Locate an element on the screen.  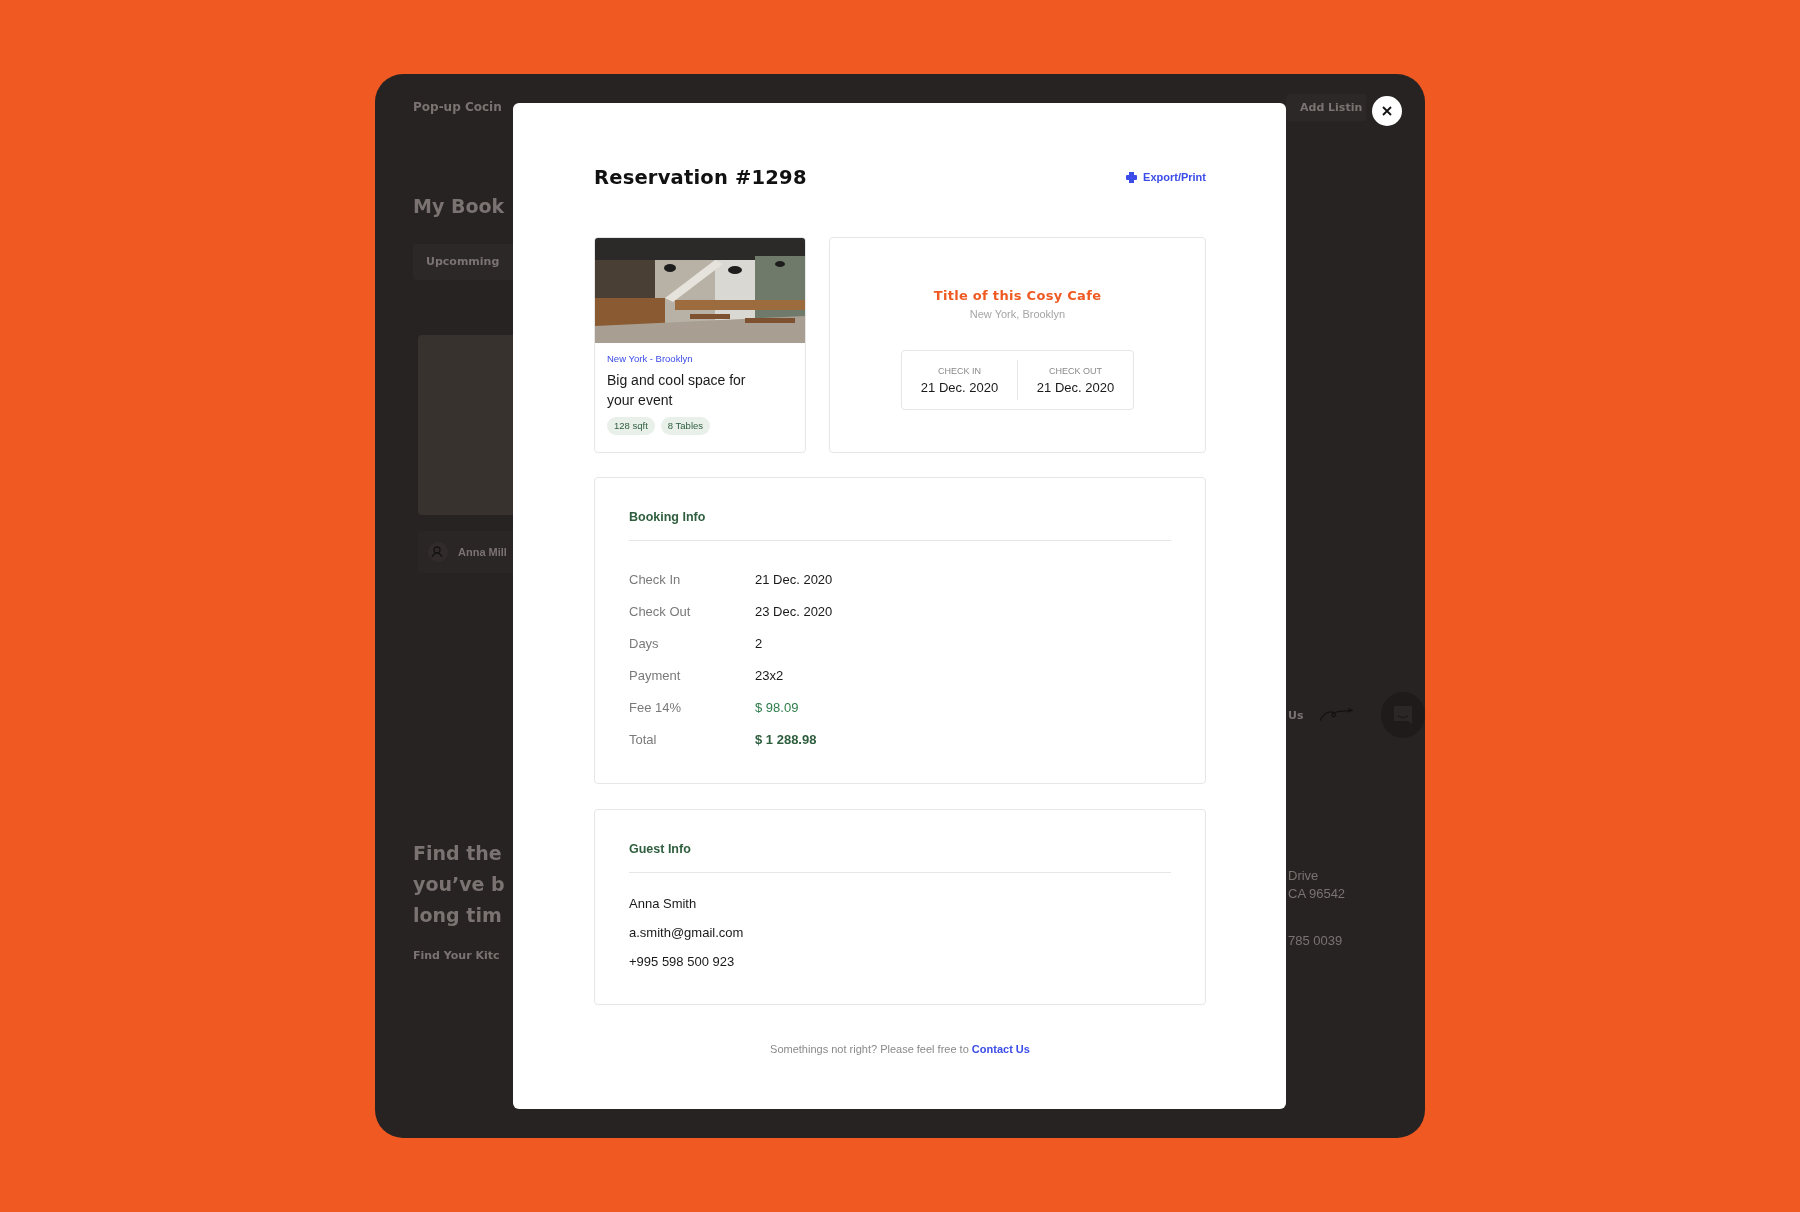
host-name: Anna Mill is located at coordinates (482, 552).